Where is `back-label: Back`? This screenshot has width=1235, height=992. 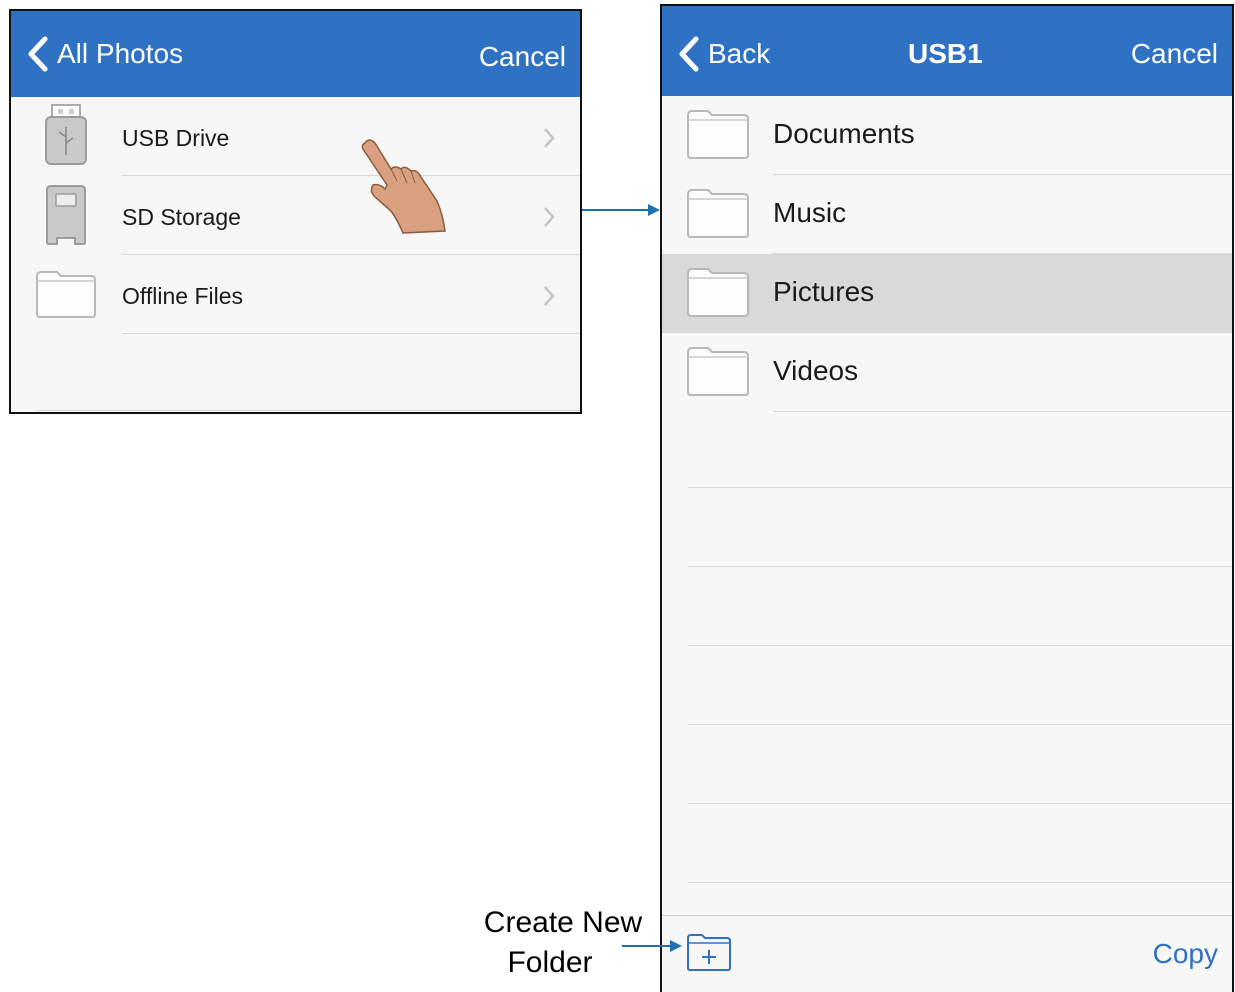
back-label: Back is located at coordinates (739, 53).